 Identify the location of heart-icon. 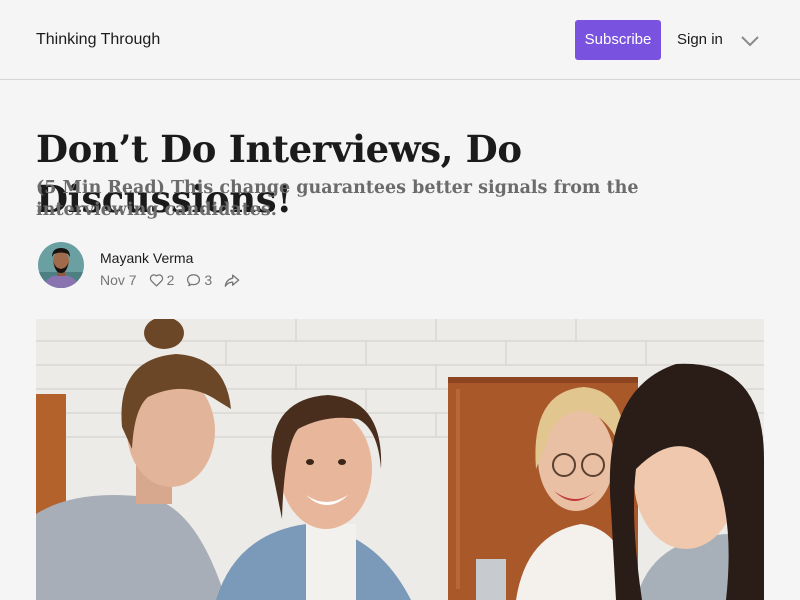
(156, 280).